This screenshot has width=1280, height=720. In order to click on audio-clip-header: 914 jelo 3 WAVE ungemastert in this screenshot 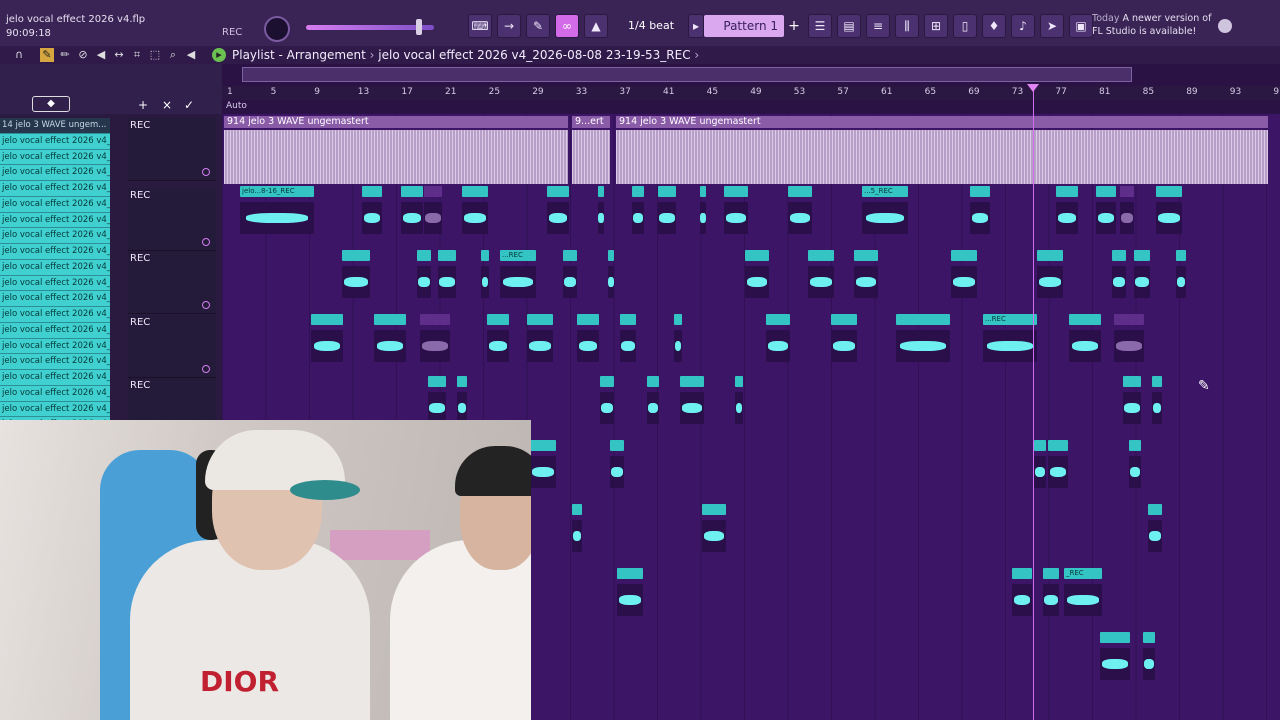, I will do `click(942, 122)`.